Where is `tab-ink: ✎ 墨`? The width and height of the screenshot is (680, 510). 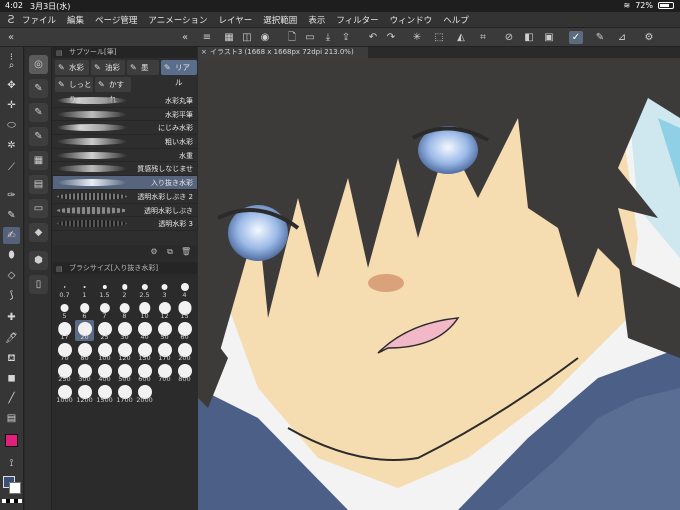 tab-ink: ✎ 墨 is located at coordinates (143, 67).